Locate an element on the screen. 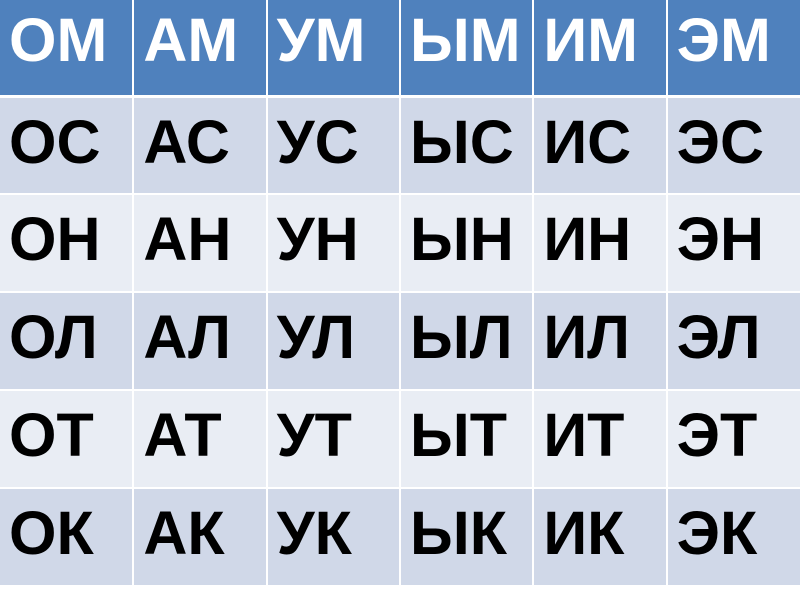 The image size is (800, 600). table-cell: УН is located at coordinates (333, 243).